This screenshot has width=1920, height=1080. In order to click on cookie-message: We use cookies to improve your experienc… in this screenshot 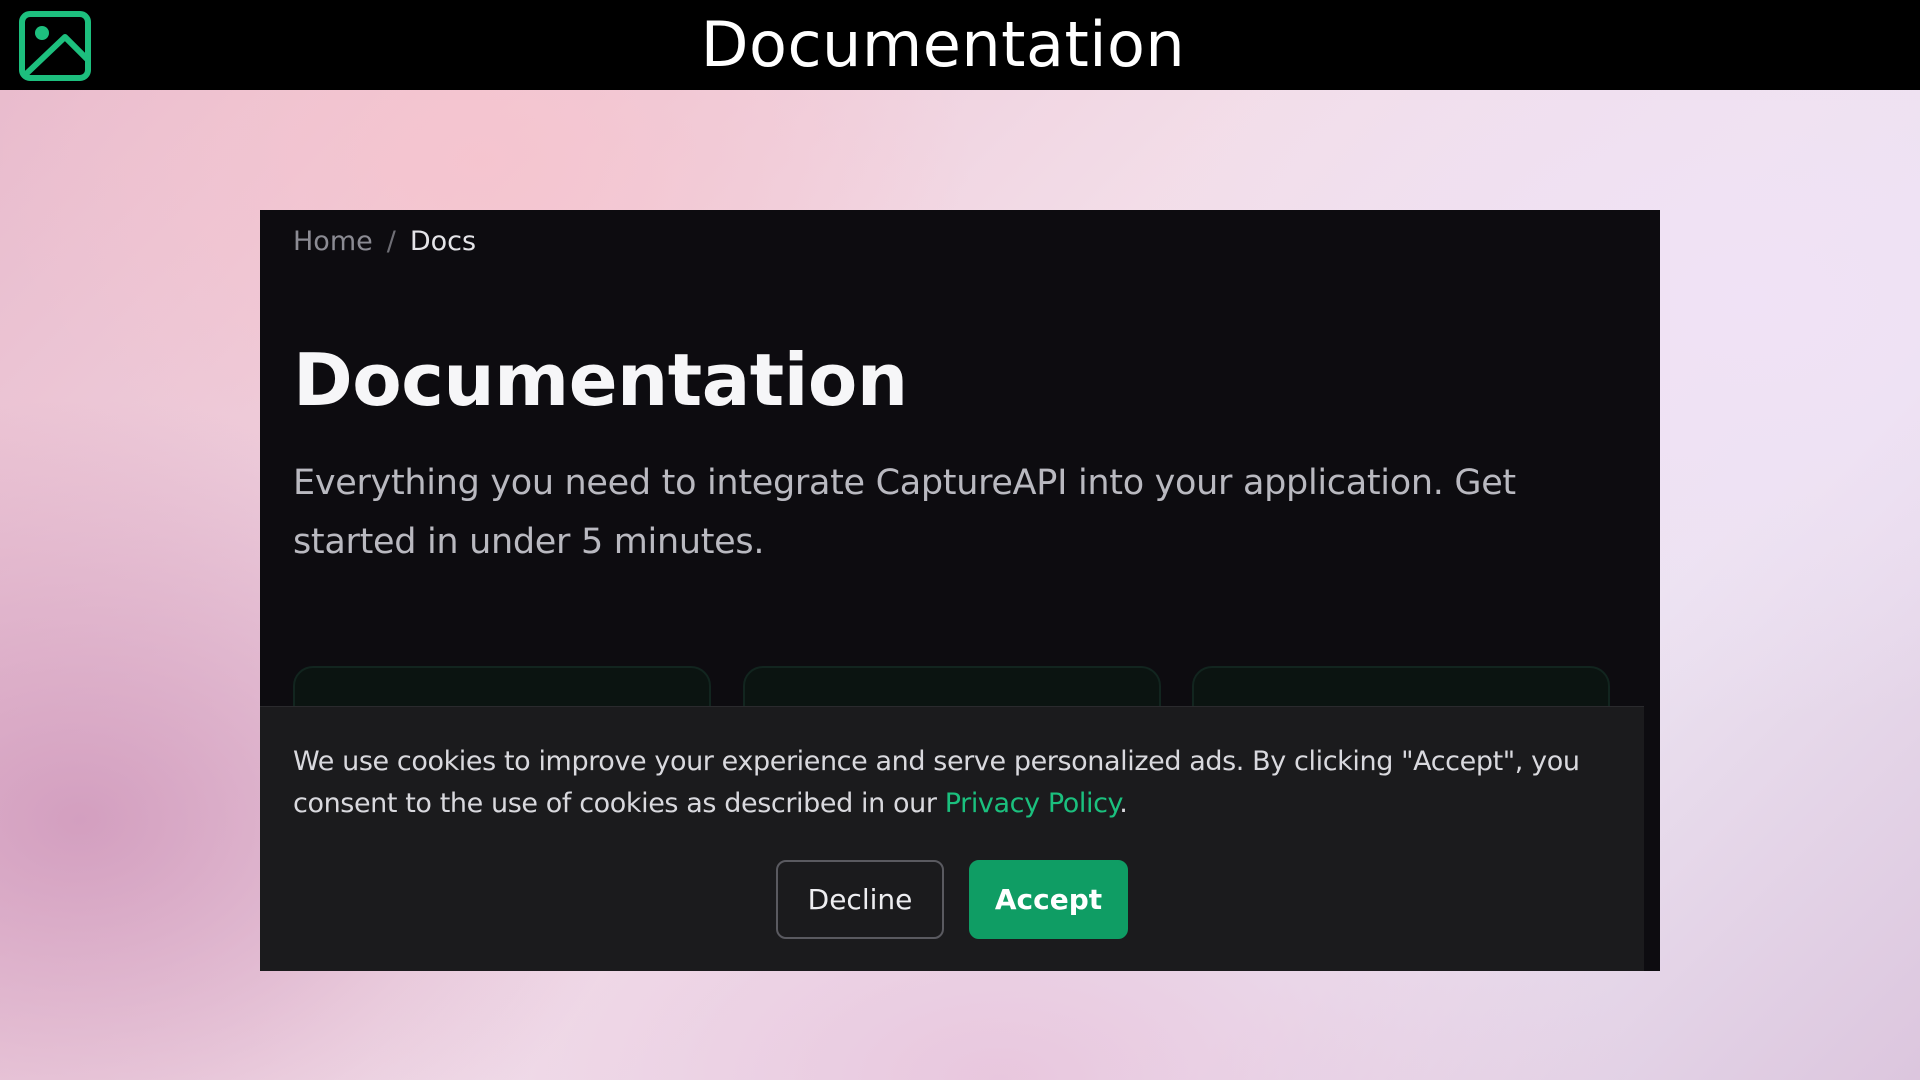, I will do `click(953, 783)`.